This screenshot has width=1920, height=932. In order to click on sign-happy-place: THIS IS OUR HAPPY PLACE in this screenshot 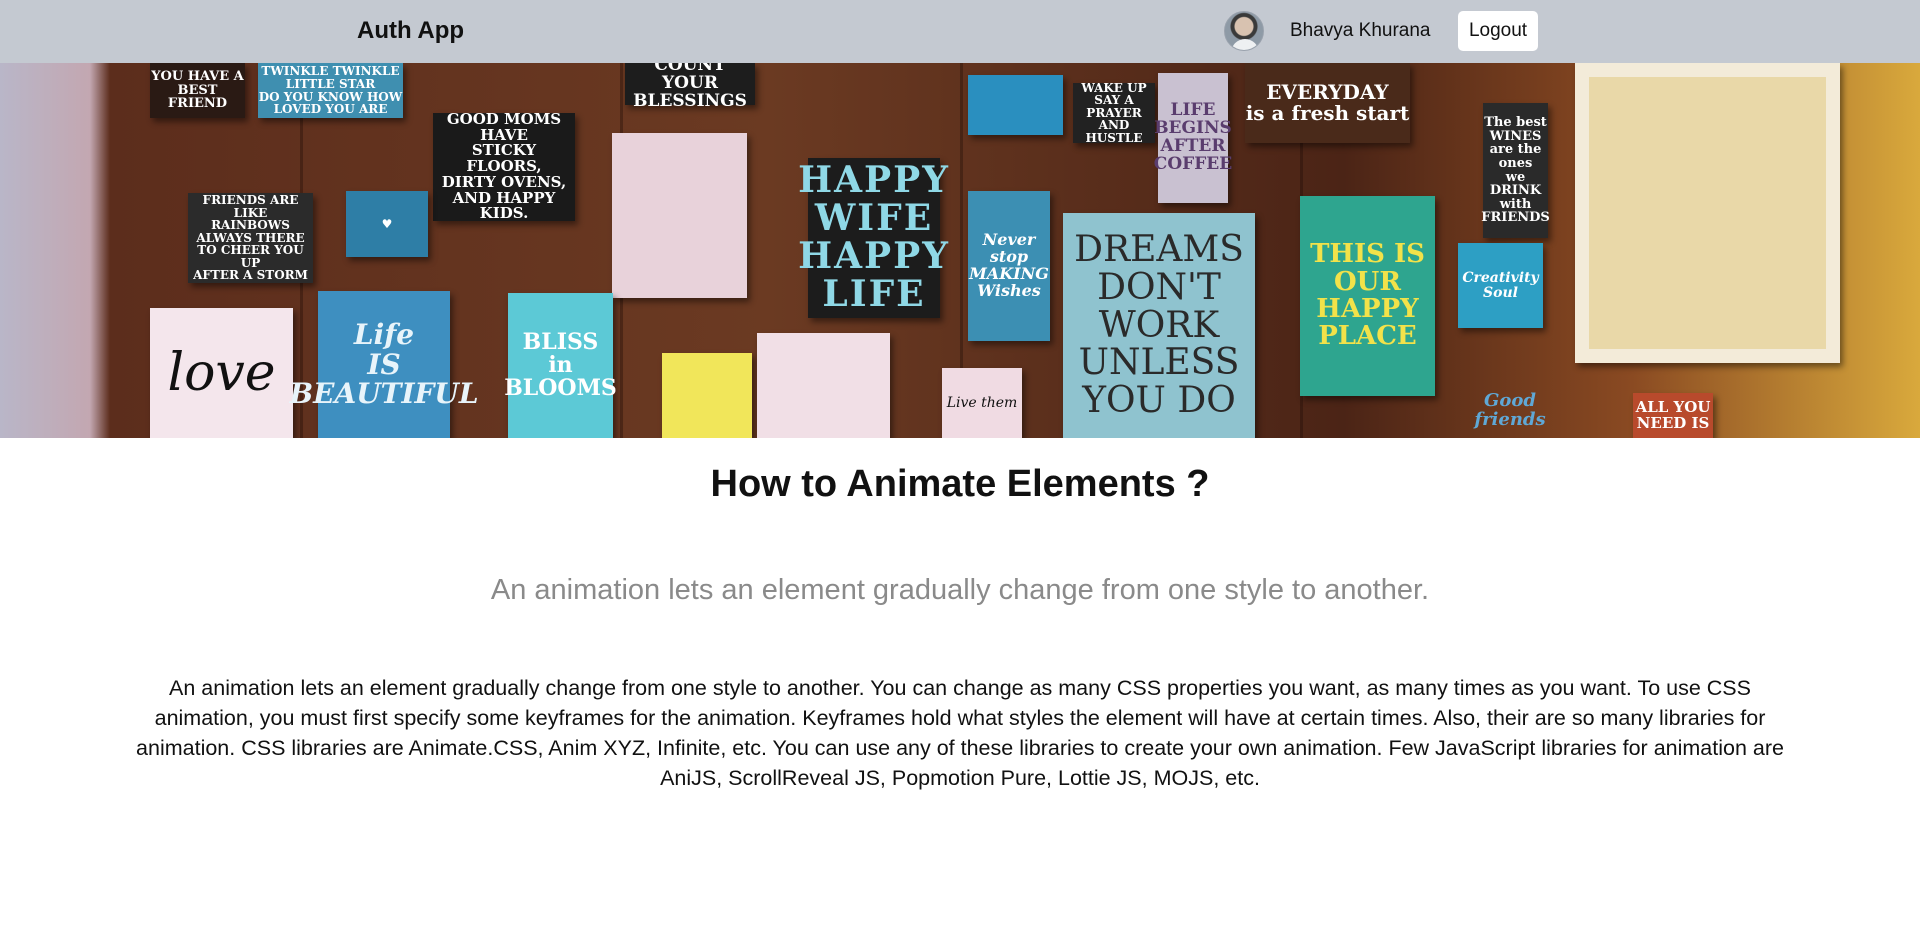, I will do `click(1367, 296)`.